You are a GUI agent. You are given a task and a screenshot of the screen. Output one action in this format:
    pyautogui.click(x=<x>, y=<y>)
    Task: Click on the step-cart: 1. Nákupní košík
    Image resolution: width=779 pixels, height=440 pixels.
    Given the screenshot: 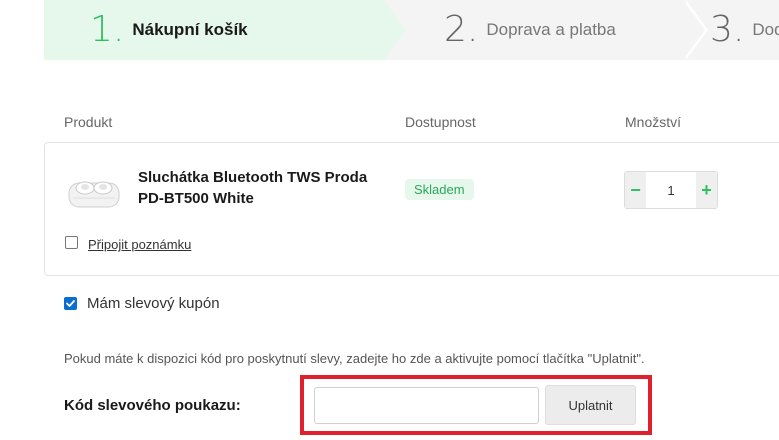 What is the action you would take?
    pyautogui.click(x=214, y=30)
    